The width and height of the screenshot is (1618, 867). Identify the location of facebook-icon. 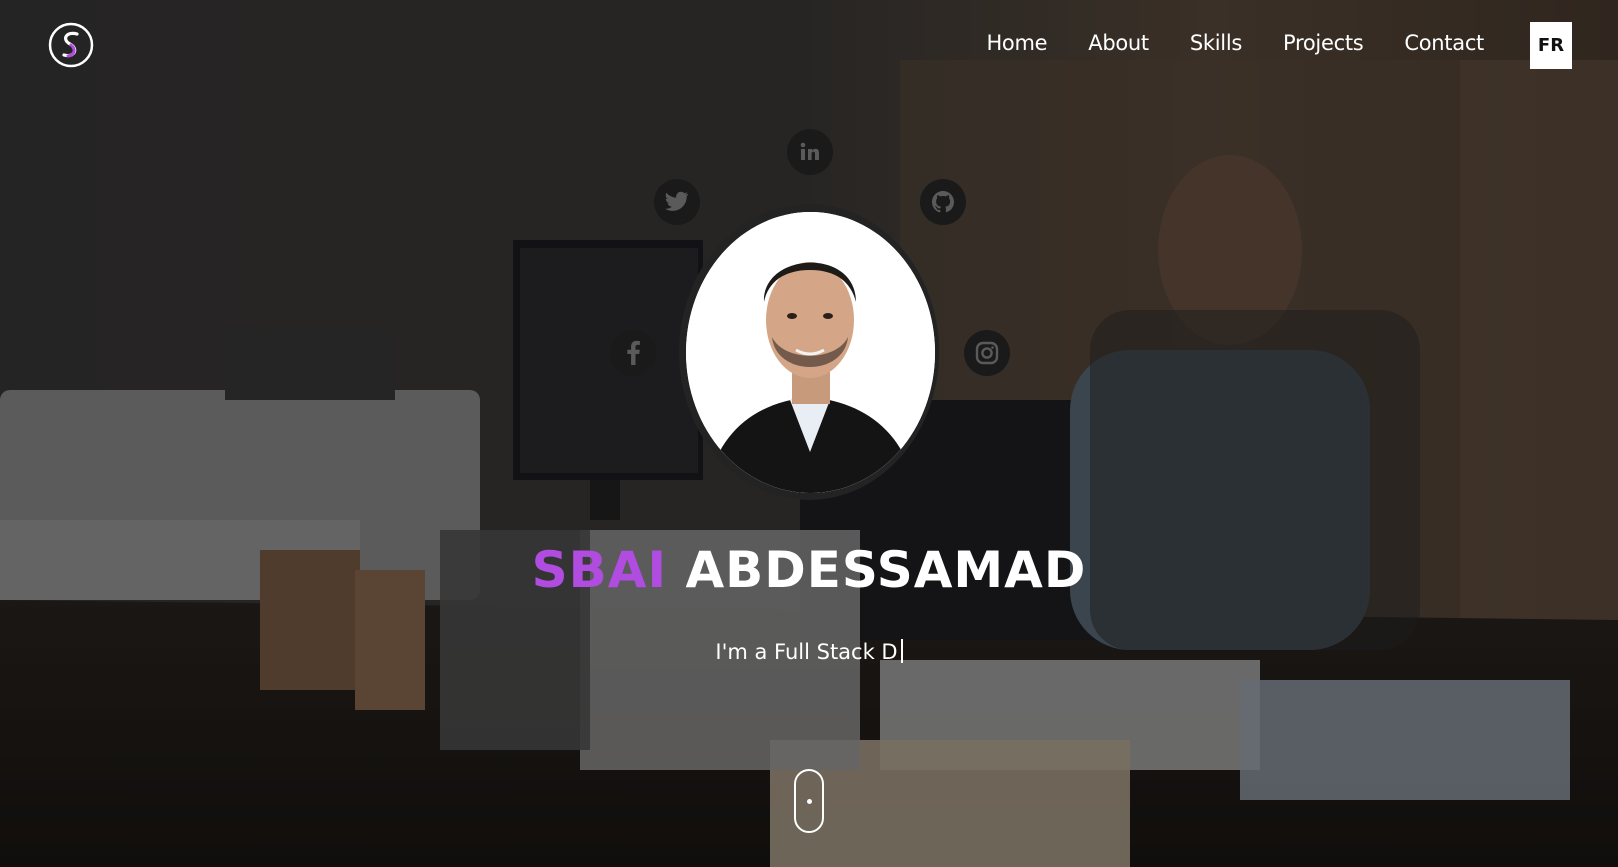
(633, 353).